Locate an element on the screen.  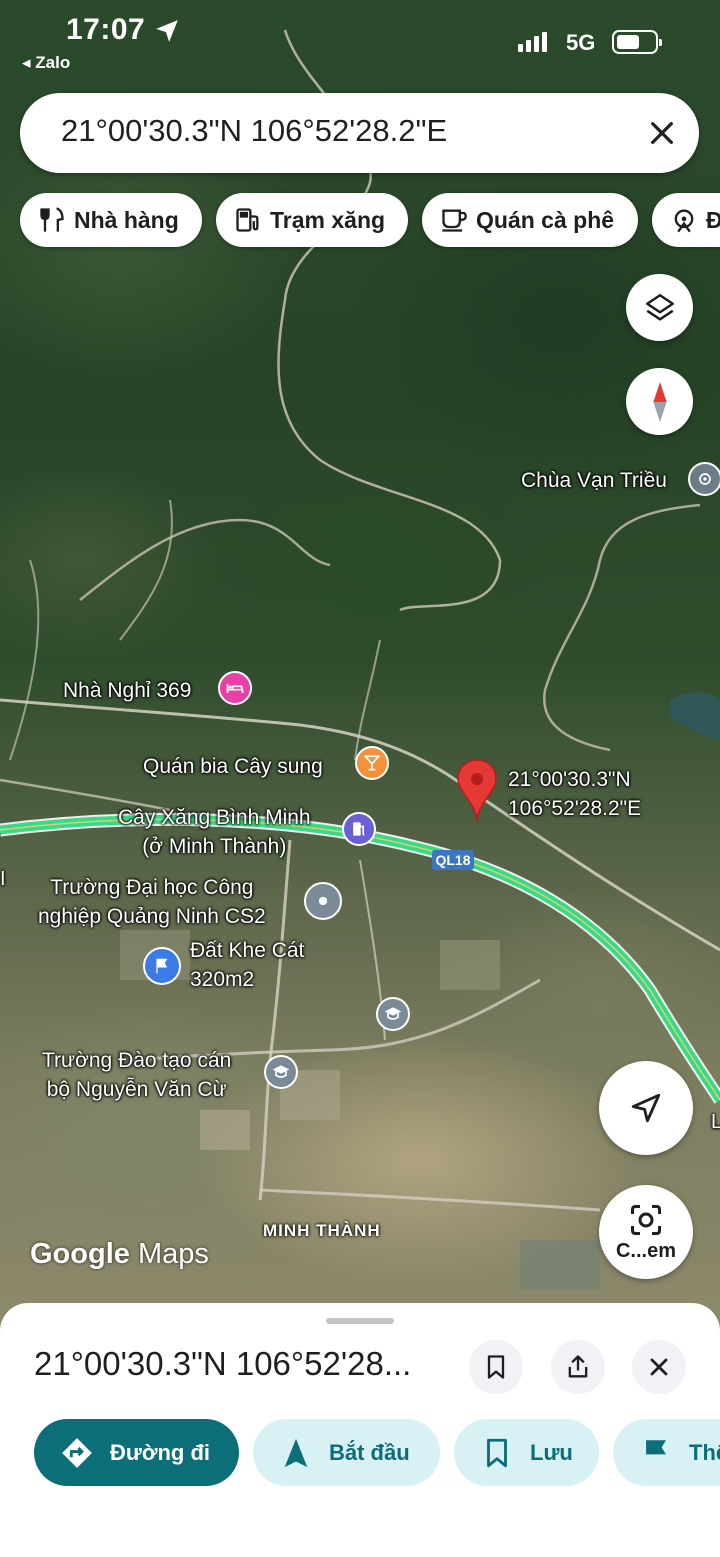
attraction-icon is located at coordinates (684, 221).